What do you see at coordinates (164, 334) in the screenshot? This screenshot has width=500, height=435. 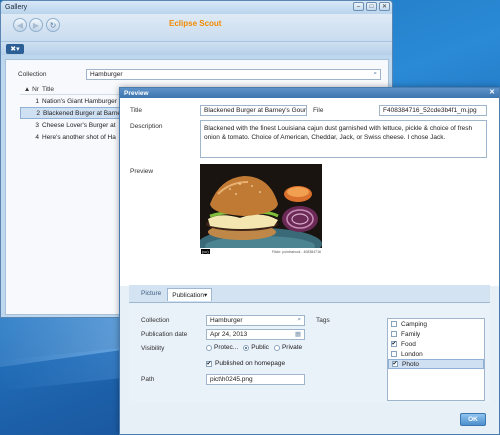 I see `pub-date-label: Publication date` at bounding box center [164, 334].